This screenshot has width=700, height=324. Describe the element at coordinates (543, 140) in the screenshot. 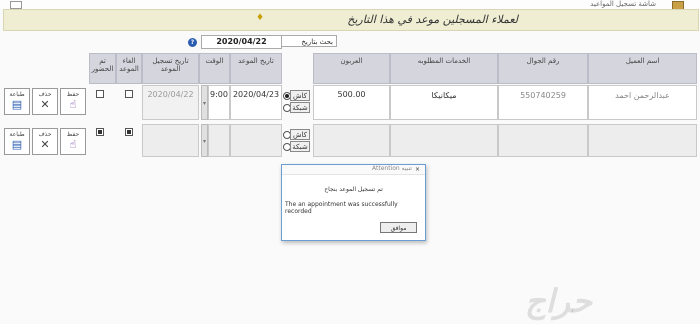

I see `cell-mobile` at that location.